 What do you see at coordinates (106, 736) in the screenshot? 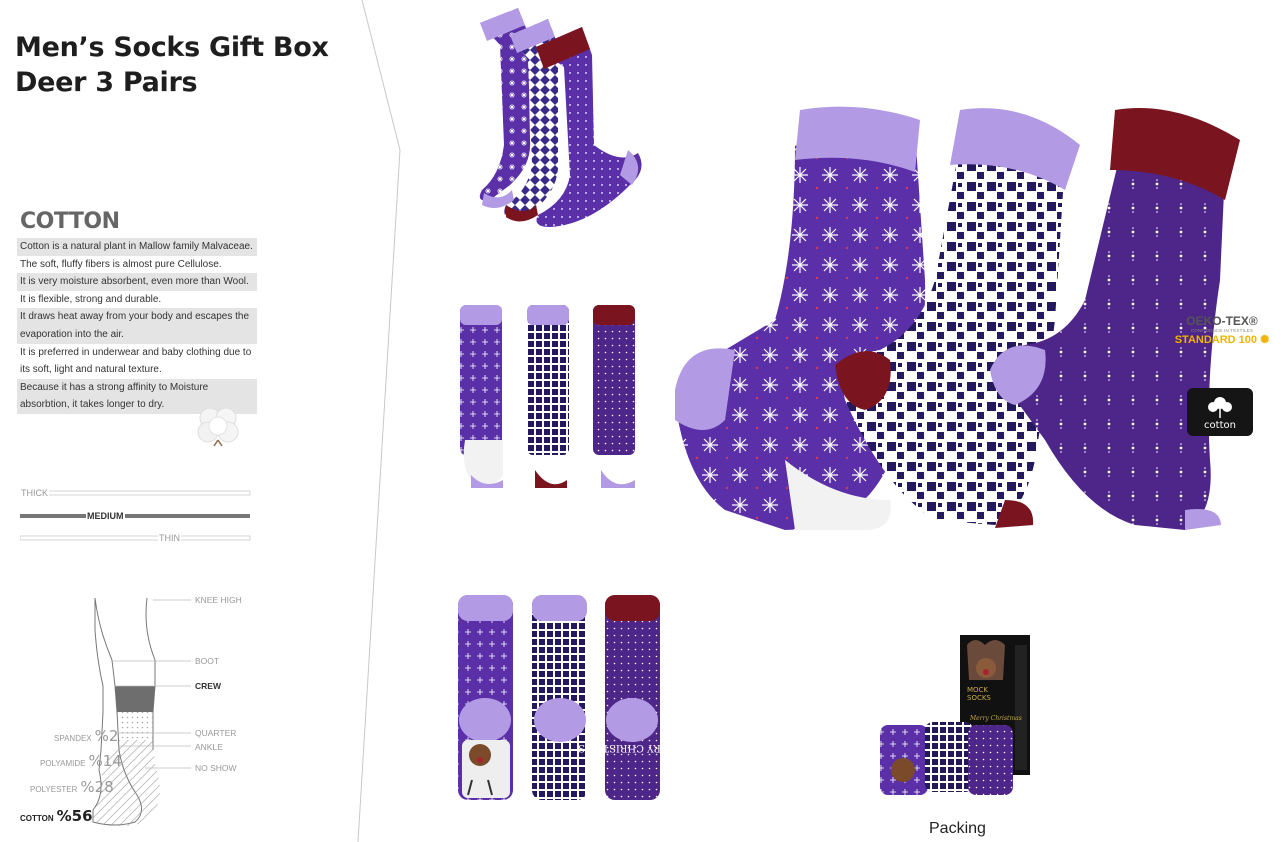
I see `composition-value: %2` at bounding box center [106, 736].